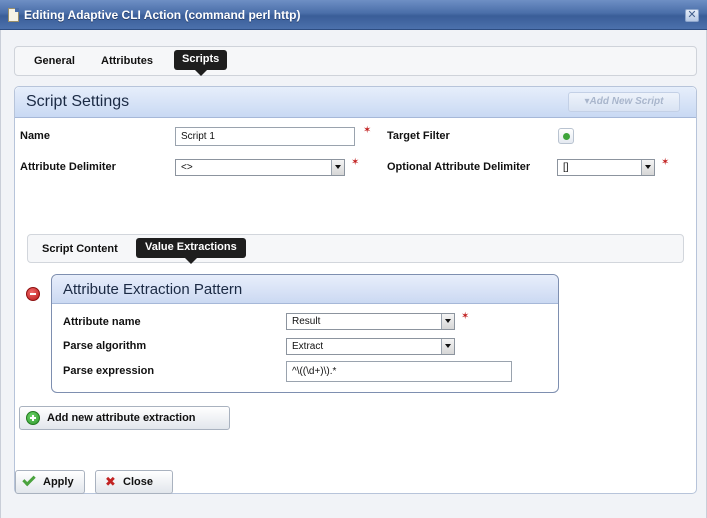 This screenshot has width=707, height=518. Describe the element at coordinates (566, 136) in the screenshot. I see `add-filter-icon` at that location.